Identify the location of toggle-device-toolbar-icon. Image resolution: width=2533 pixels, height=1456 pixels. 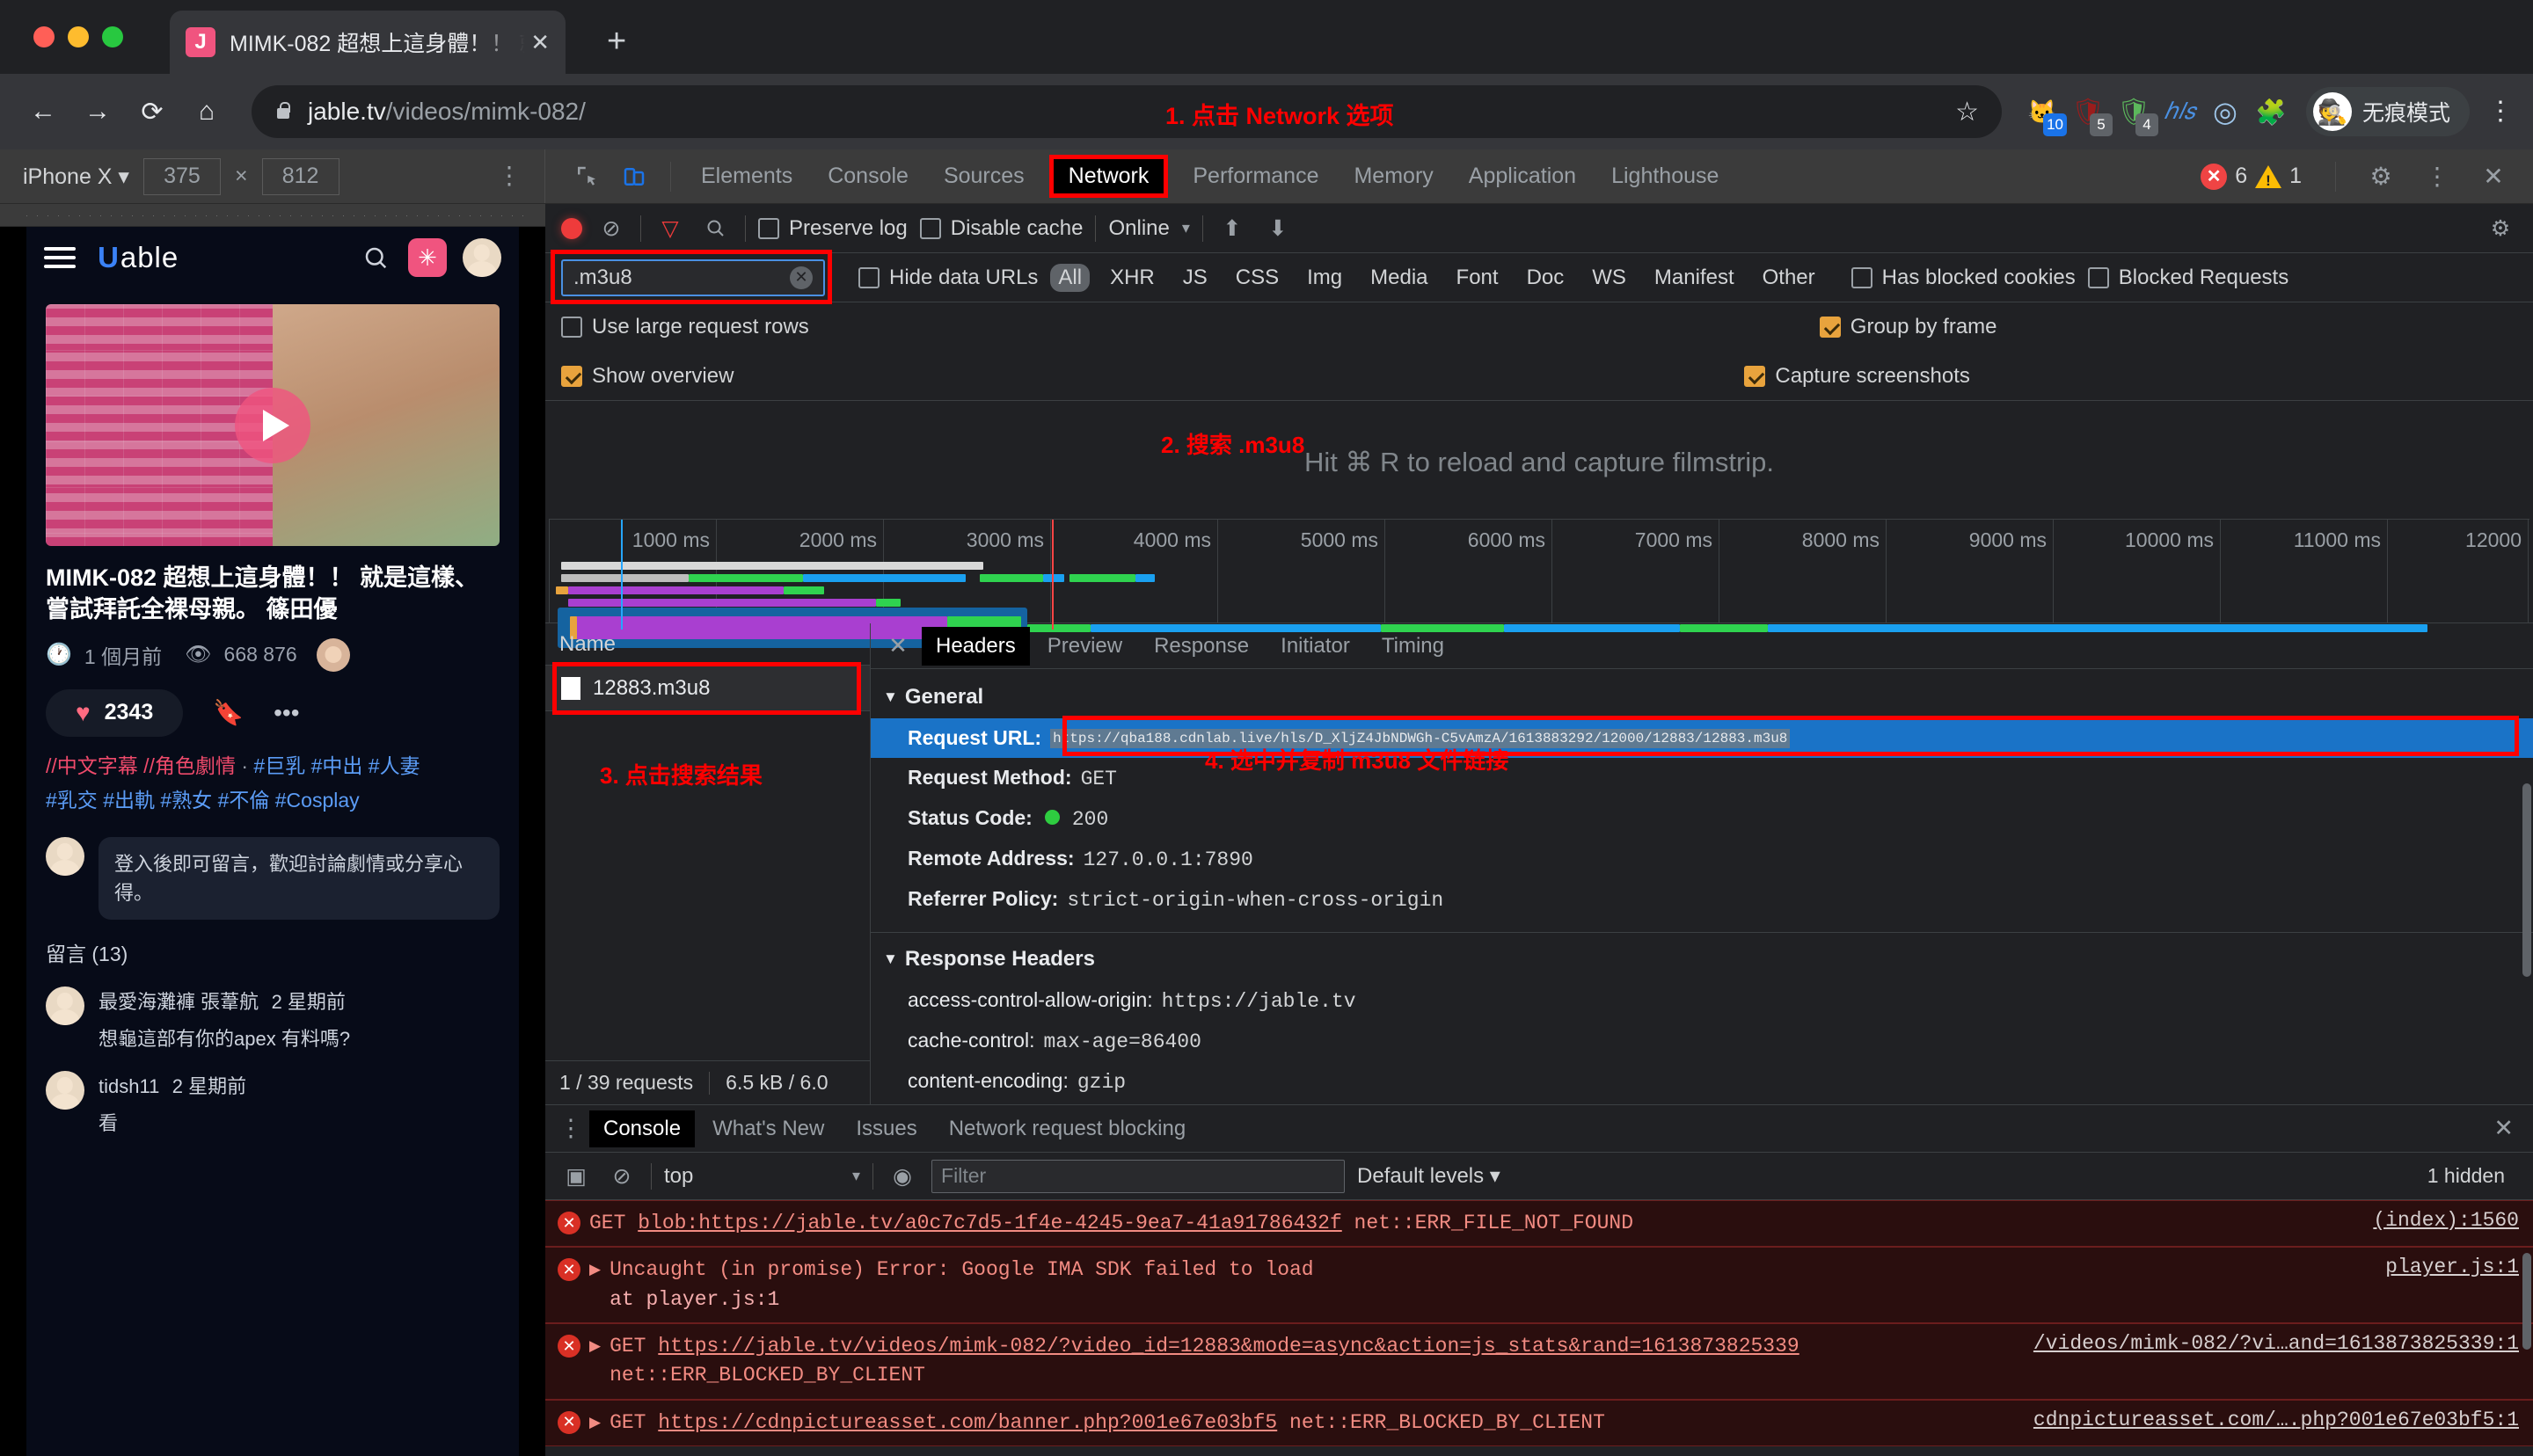
(634, 177).